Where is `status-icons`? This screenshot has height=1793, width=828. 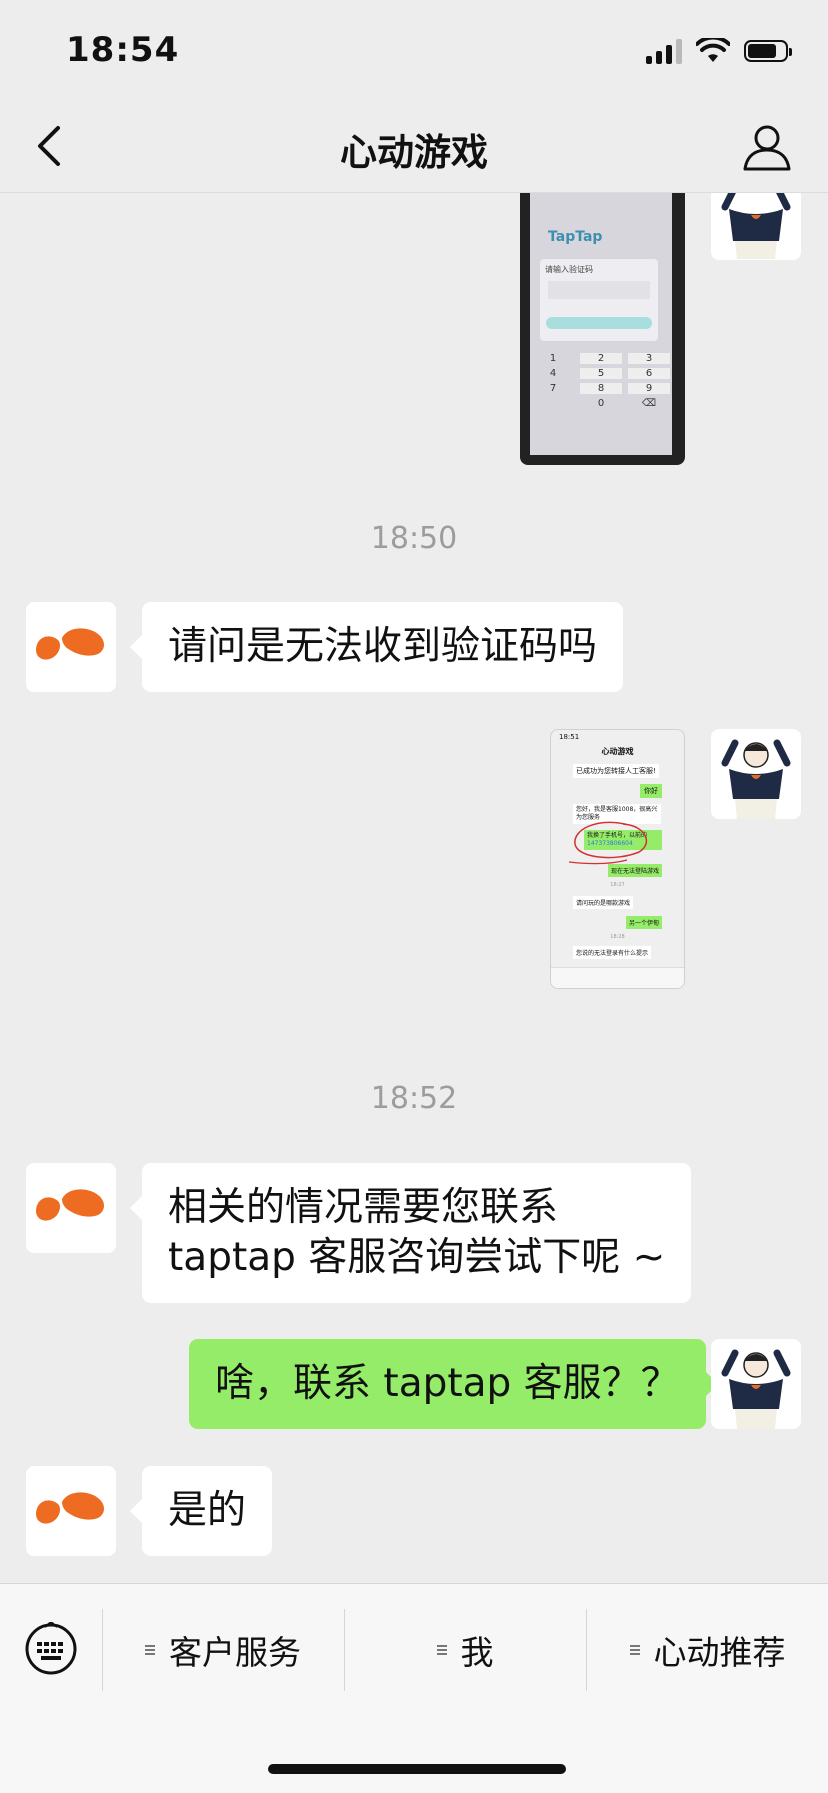
status-icons is located at coordinates (719, 51).